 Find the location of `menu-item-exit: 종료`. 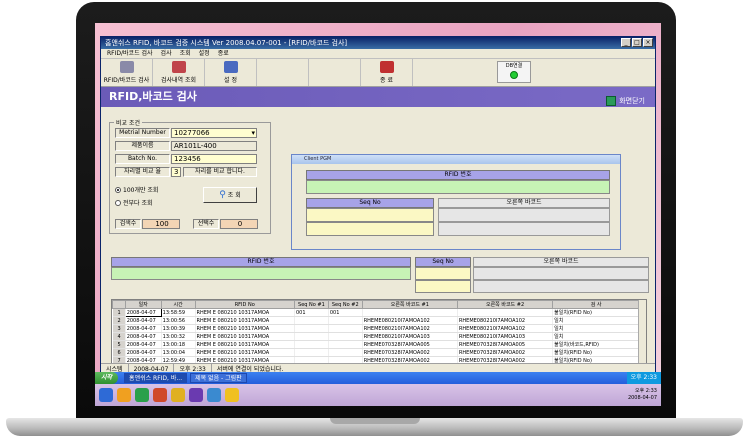

menu-item-exit: 종료 is located at coordinates (223, 53).